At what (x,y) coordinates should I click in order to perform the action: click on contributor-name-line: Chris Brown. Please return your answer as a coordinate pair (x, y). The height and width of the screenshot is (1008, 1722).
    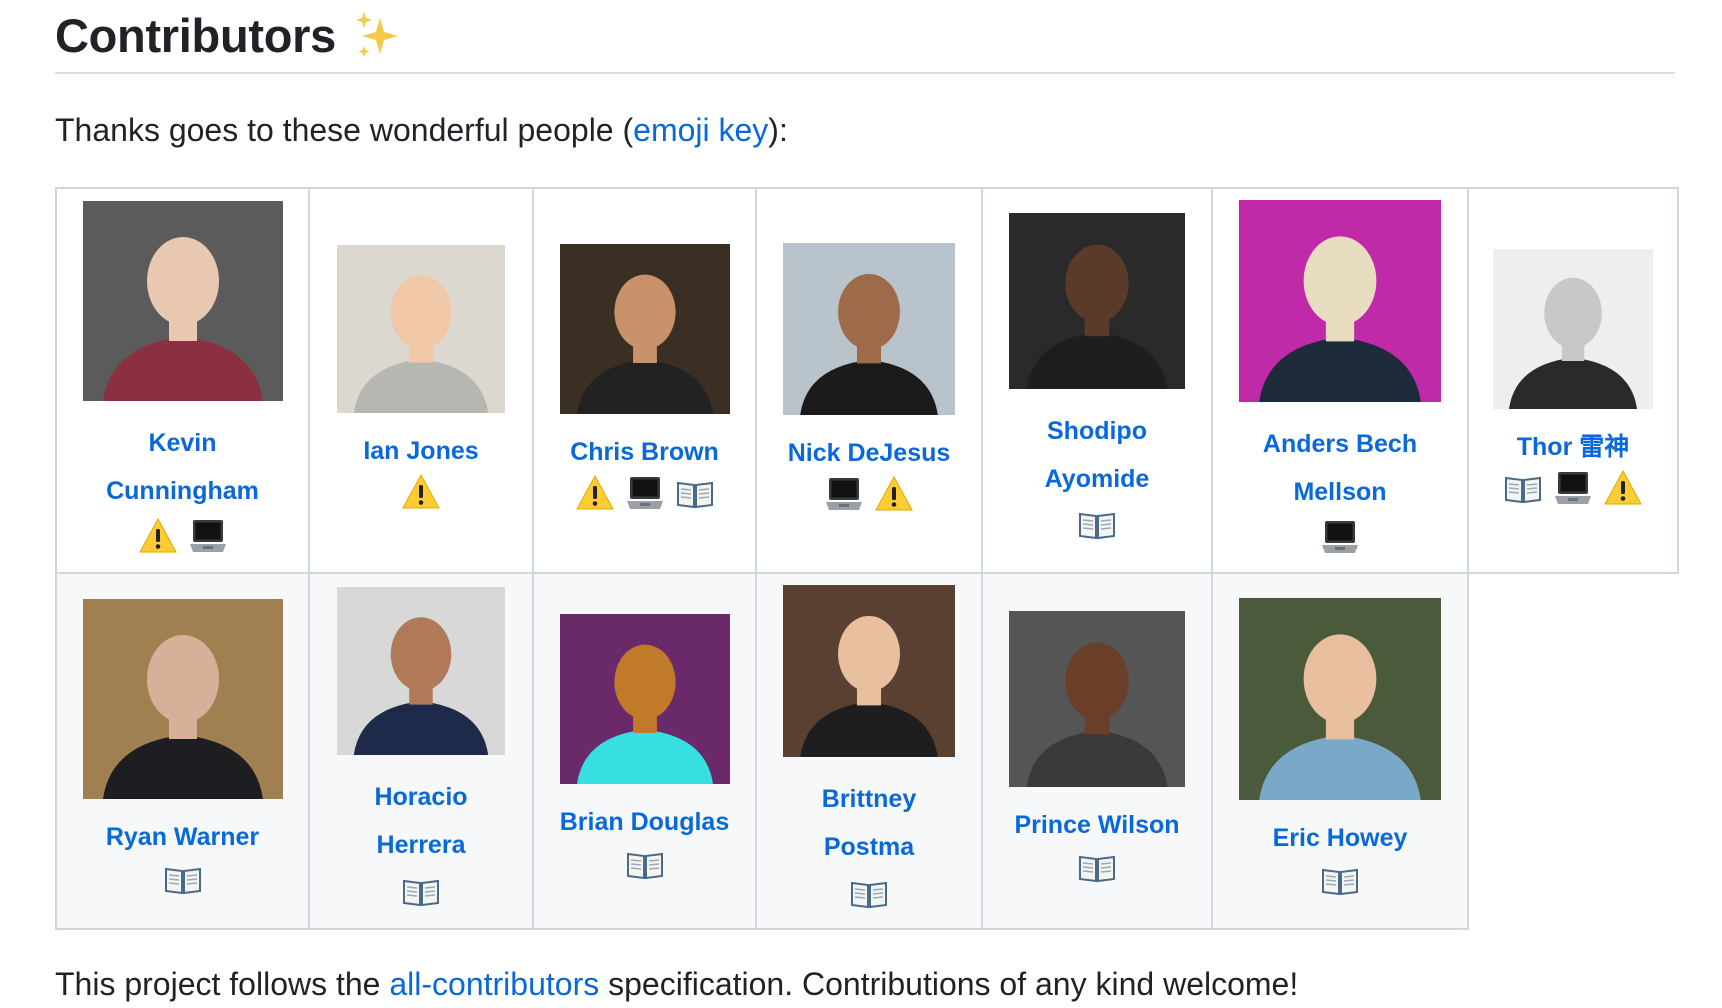
    Looking at the image, I should click on (644, 451).